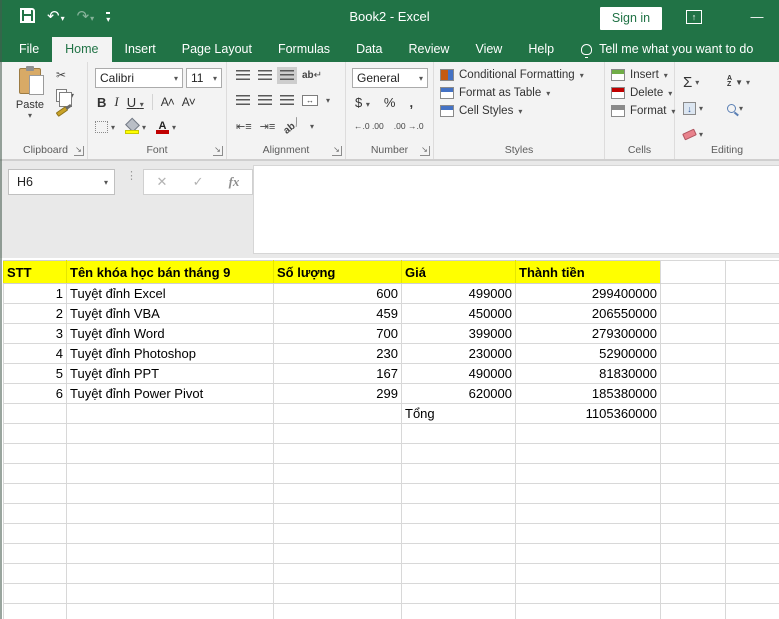 Image resolution: width=779 pixels, height=619 pixels. Describe the element at coordinates (705, 82) in the screenshot. I see `autosum-button: Σ ▾` at that location.